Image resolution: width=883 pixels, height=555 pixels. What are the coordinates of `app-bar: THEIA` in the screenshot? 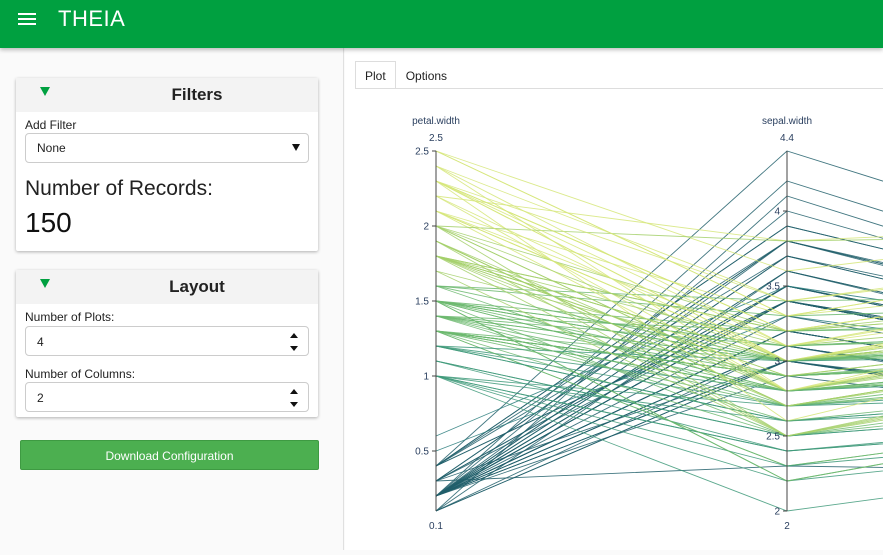 It's located at (441, 24).